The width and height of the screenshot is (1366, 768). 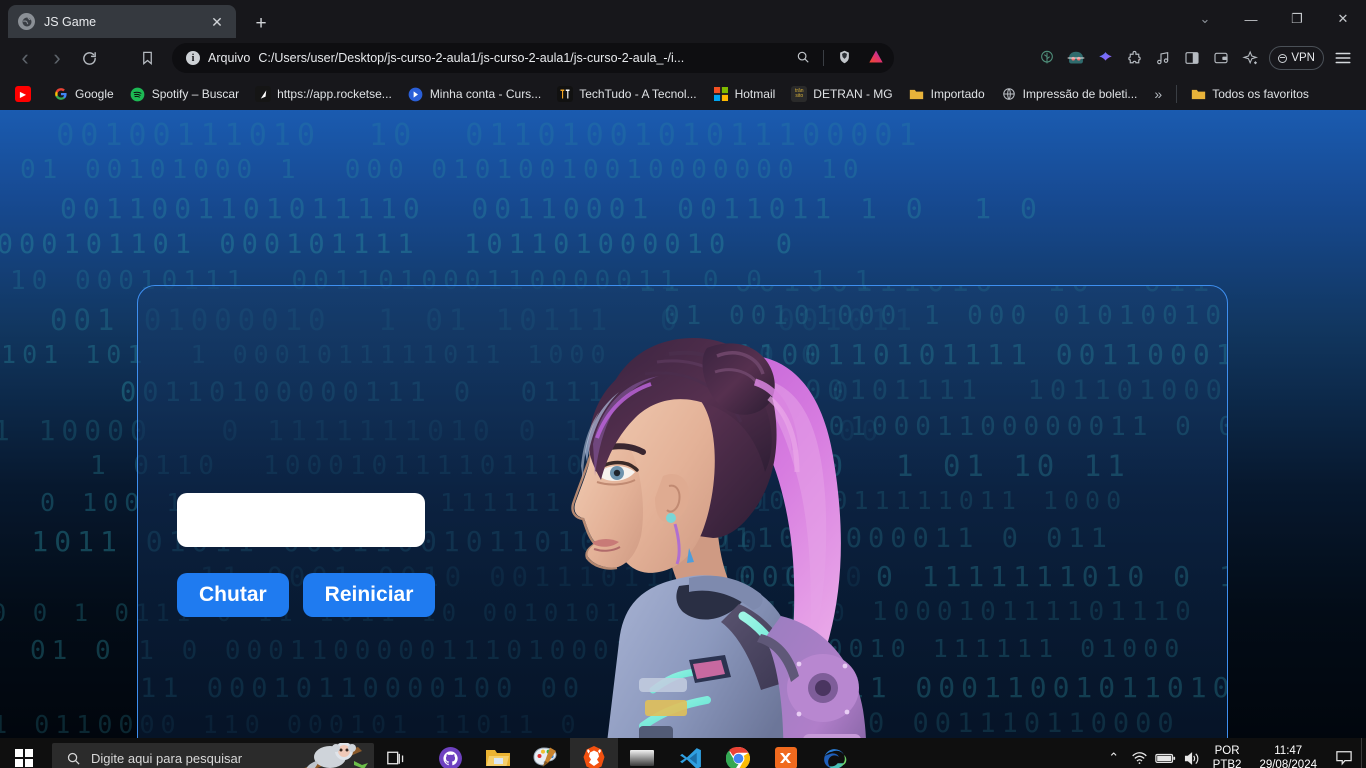 I want to click on all-bookmarks-label: Todos os favoritos, so click(x=1260, y=94).